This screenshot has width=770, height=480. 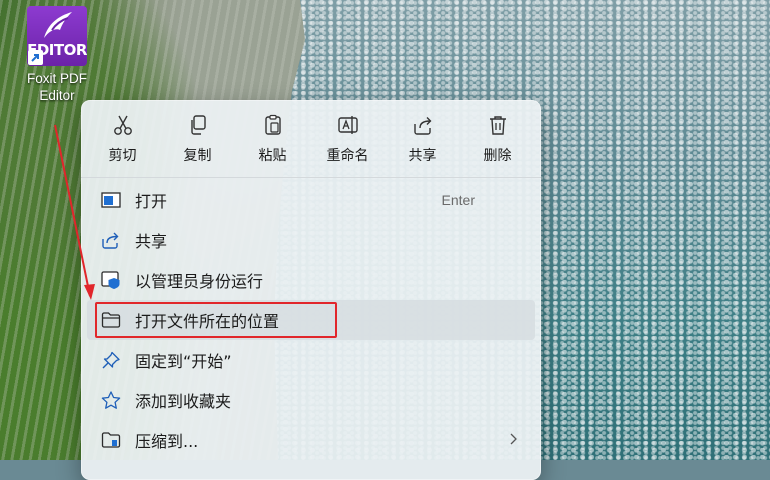 I want to click on paste-button: 粘贴, so click(x=272, y=142).